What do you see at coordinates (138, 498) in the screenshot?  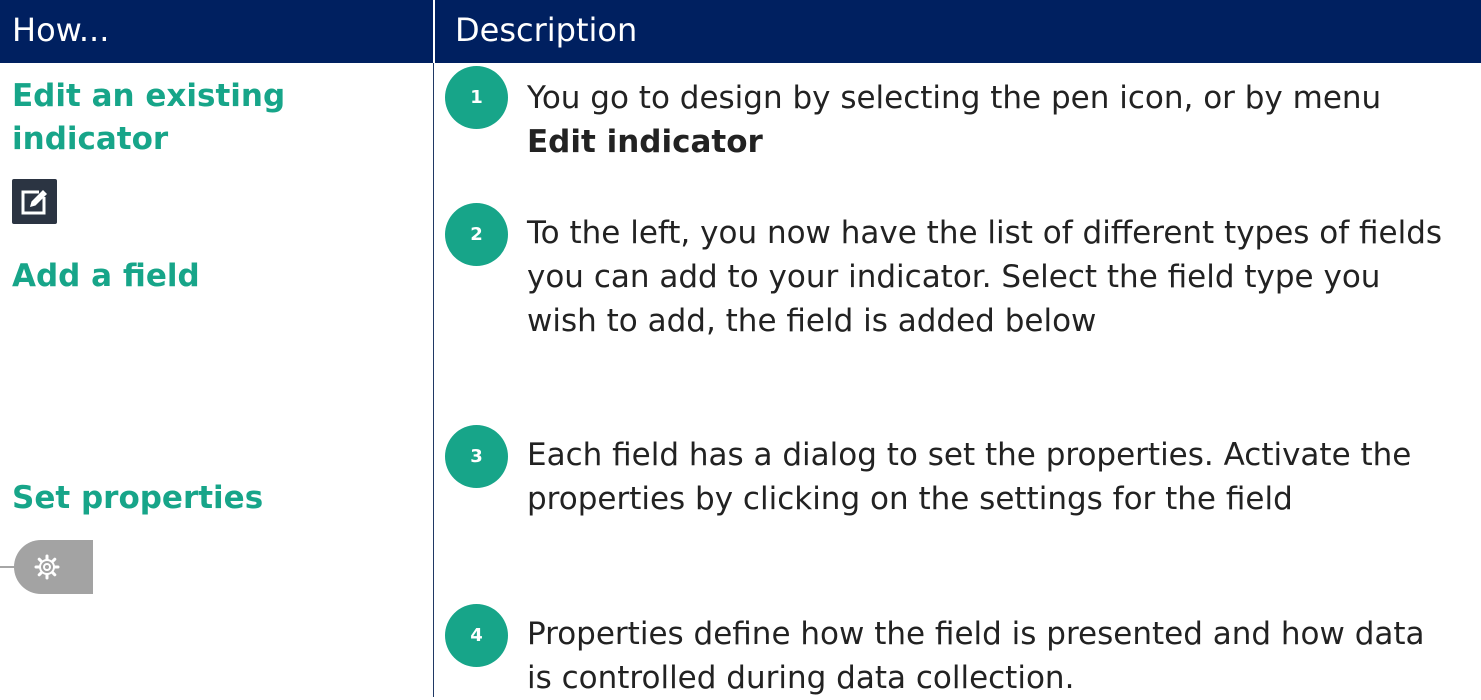 I see `set-properties-label: Set properties` at bounding box center [138, 498].